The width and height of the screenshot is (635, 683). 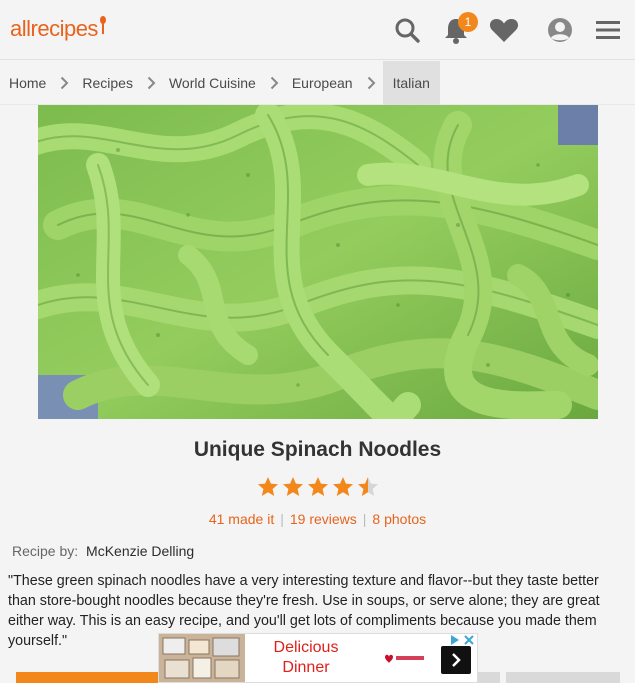 What do you see at coordinates (317, 449) in the screenshot?
I see `recipe-title: Unique Spinach Noodles` at bounding box center [317, 449].